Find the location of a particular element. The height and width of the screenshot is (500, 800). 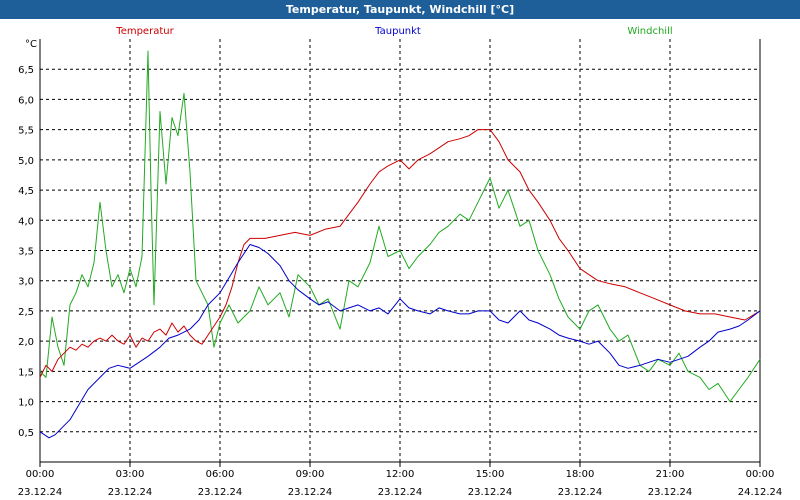

y-tick-label: 1,0 is located at coordinates (26, 403).